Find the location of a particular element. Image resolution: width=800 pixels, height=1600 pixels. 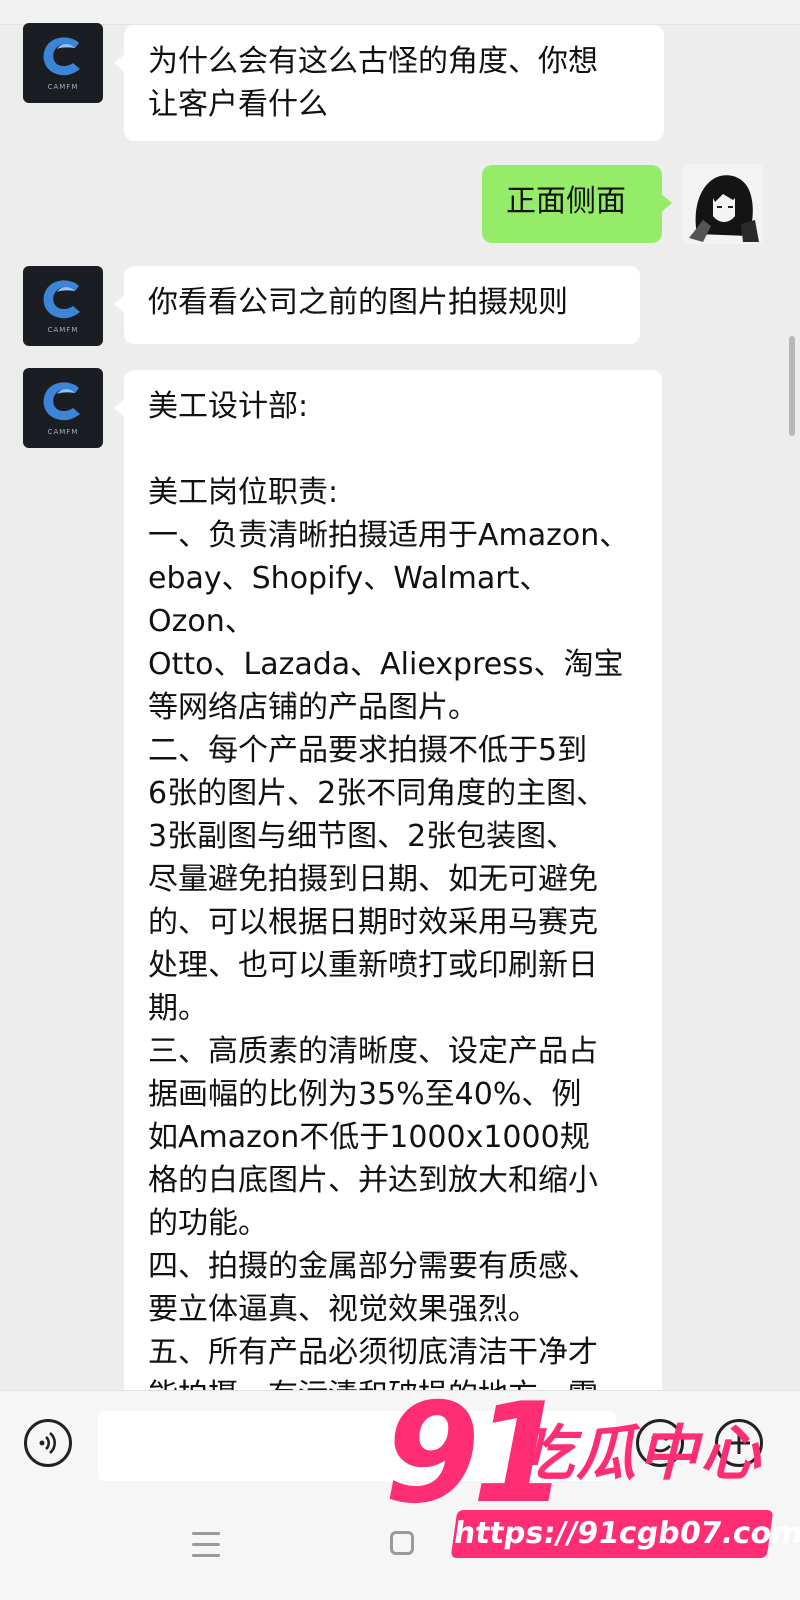

voice-button is located at coordinates (48, 1443).